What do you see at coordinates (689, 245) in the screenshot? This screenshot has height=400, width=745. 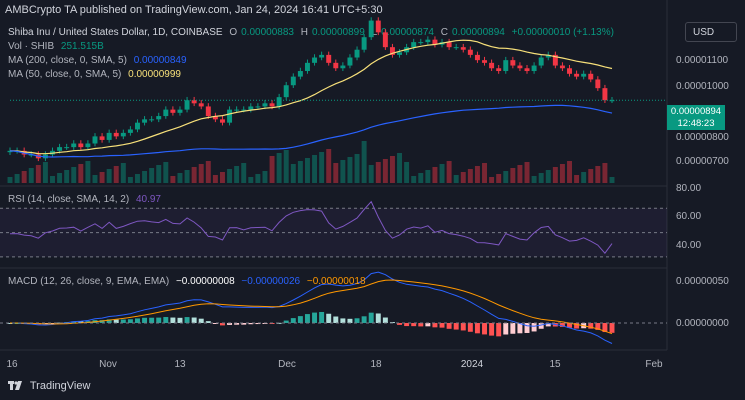 I see `rsi-tick-40: 40.00` at bounding box center [689, 245].